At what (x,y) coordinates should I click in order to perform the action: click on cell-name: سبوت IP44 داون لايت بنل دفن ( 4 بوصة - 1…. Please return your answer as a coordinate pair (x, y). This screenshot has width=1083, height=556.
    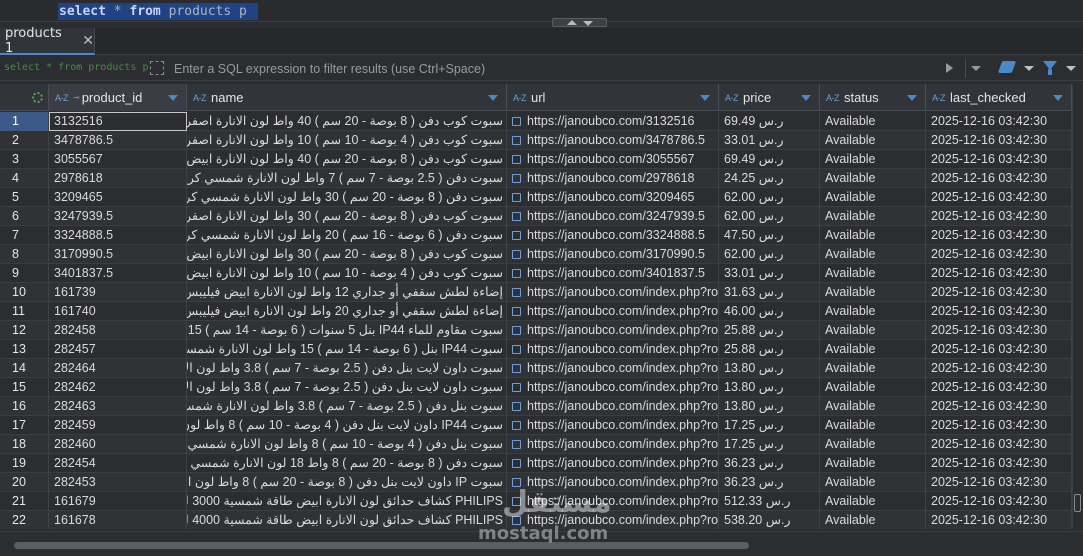
    Looking at the image, I should click on (347, 425).